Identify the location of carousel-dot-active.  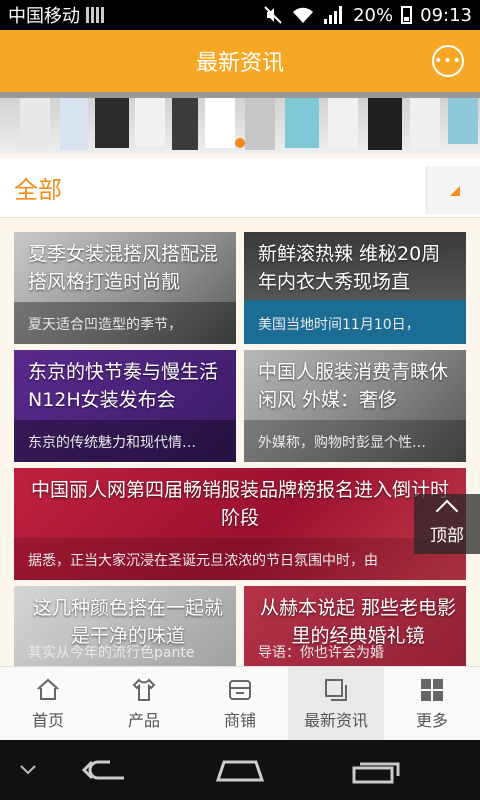
(240, 143).